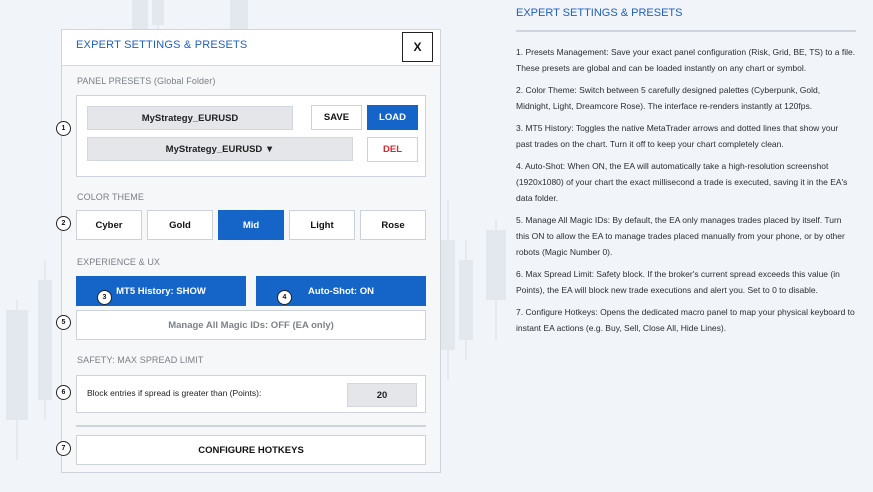 The width and height of the screenshot is (873, 492). What do you see at coordinates (110, 197) in the screenshot?
I see `theme-section-label: COLOR THEME` at bounding box center [110, 197].